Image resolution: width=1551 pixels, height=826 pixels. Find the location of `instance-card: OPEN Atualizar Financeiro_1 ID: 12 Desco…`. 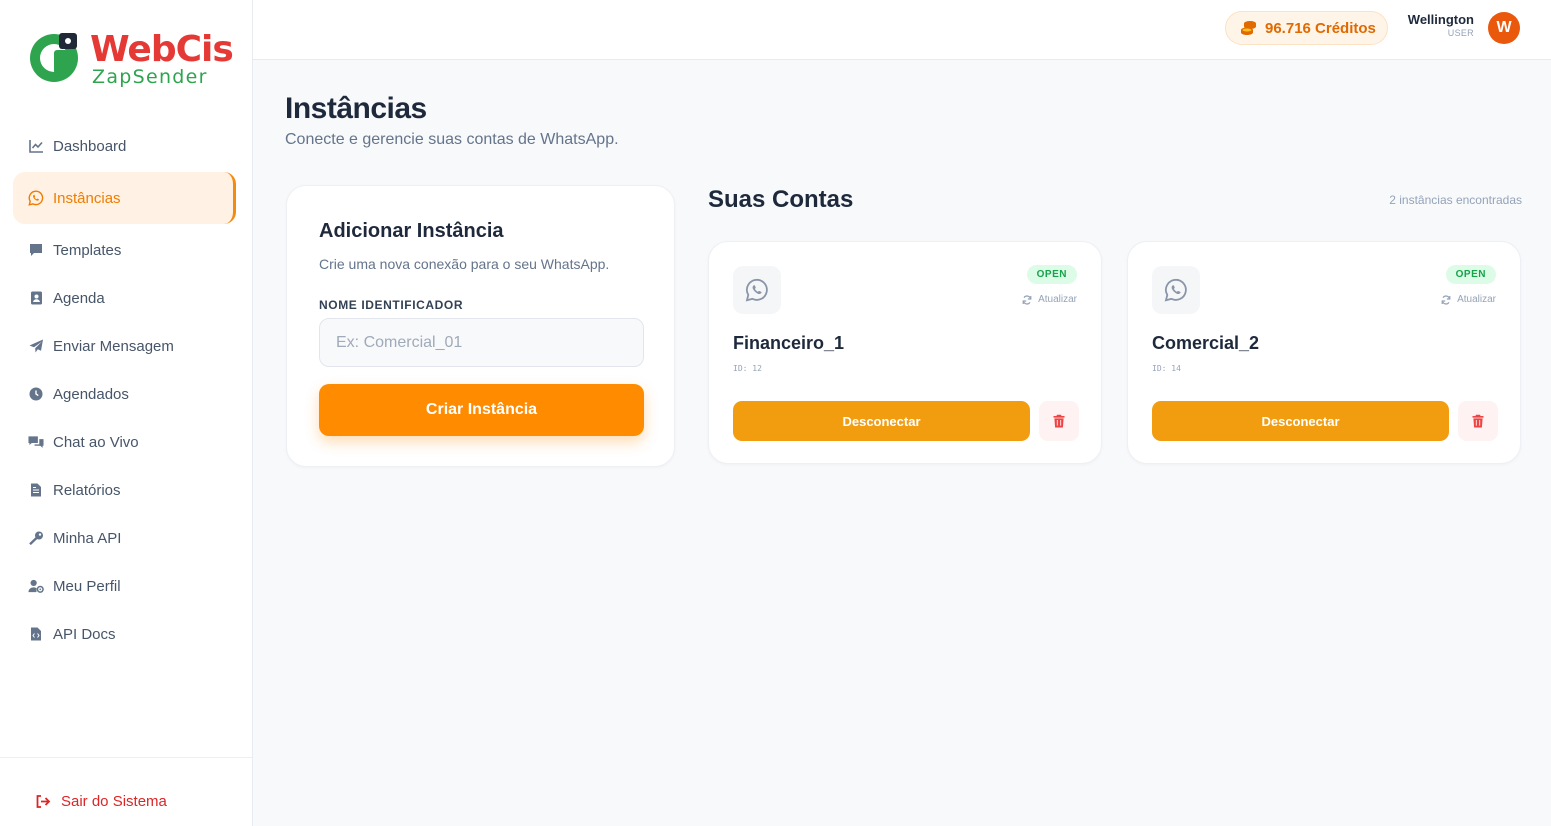

instance-card: OPEN Atualizar Financeiro_1 ID: 12 Desco… is located at coordinates (905, 352).